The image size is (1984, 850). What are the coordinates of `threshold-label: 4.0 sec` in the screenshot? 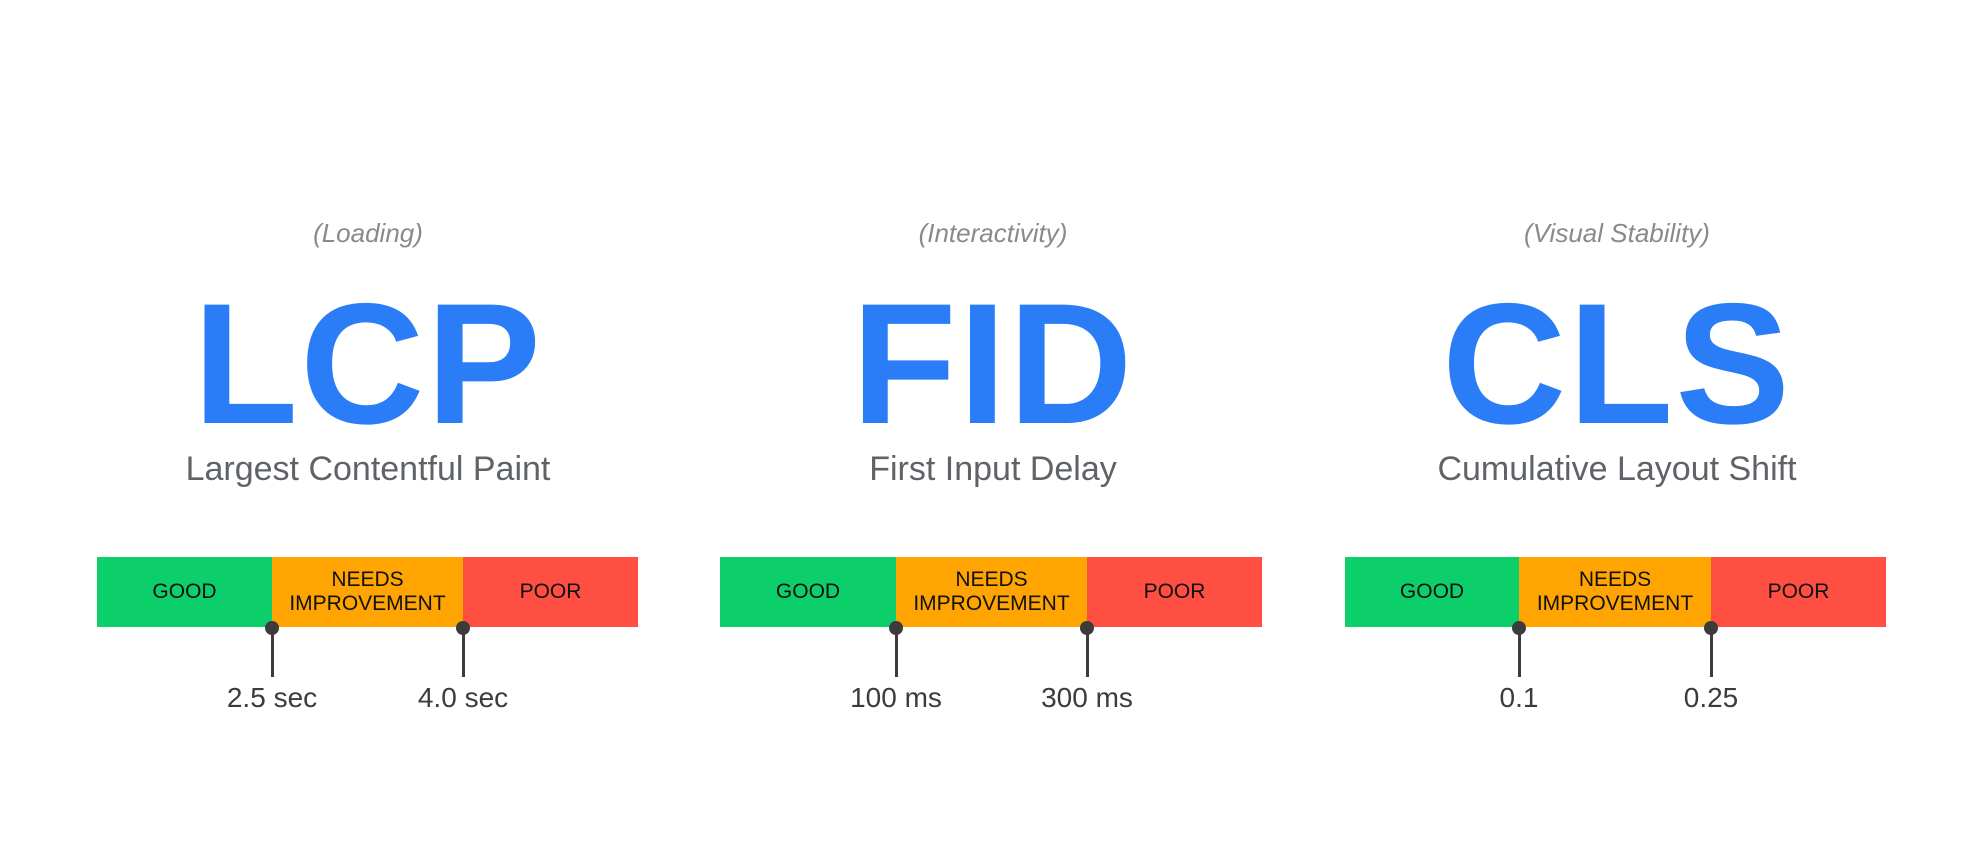 It's located at (463, 697).